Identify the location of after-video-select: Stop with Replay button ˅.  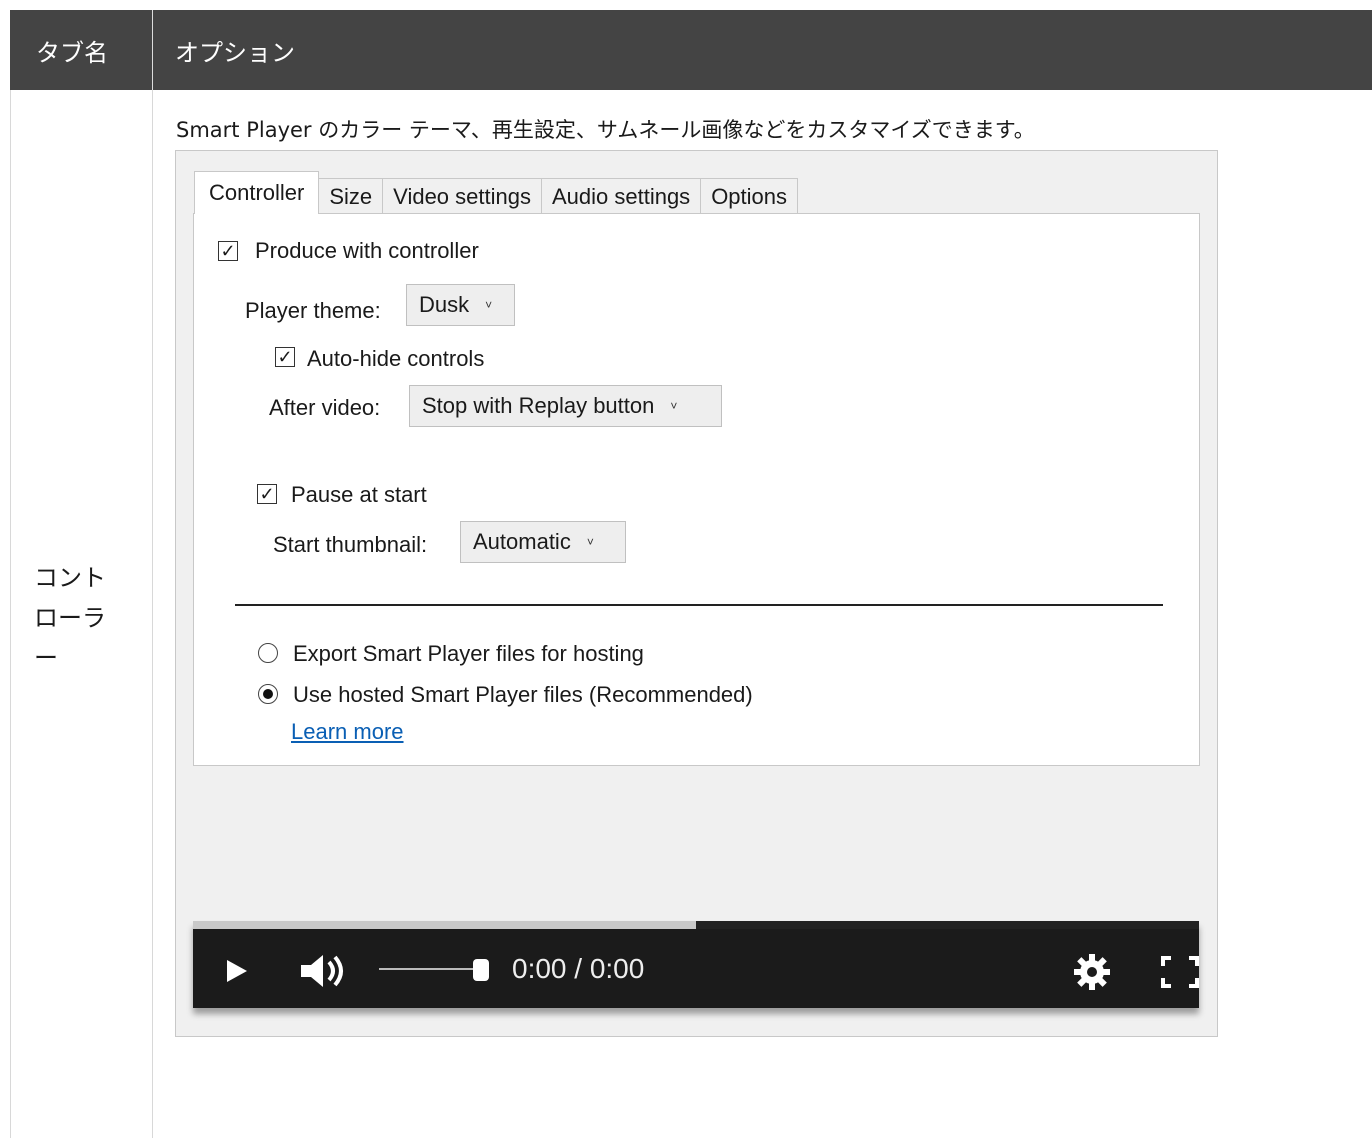
(565, 406).